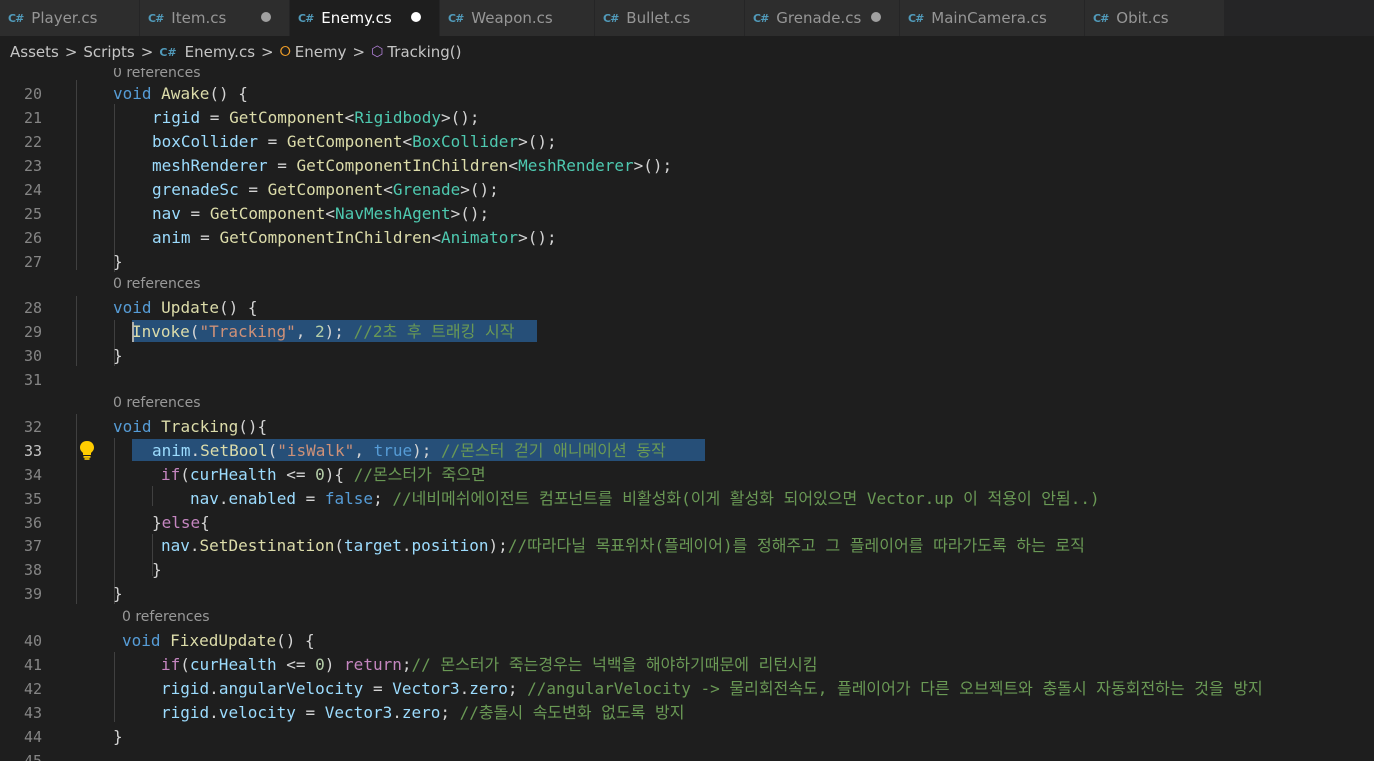 The image size is (1374, 761). Describe the element at coordinates (365, 18) in the screenshot. I see `tab-enemy-cs: C# Enemy.cs` at that location.